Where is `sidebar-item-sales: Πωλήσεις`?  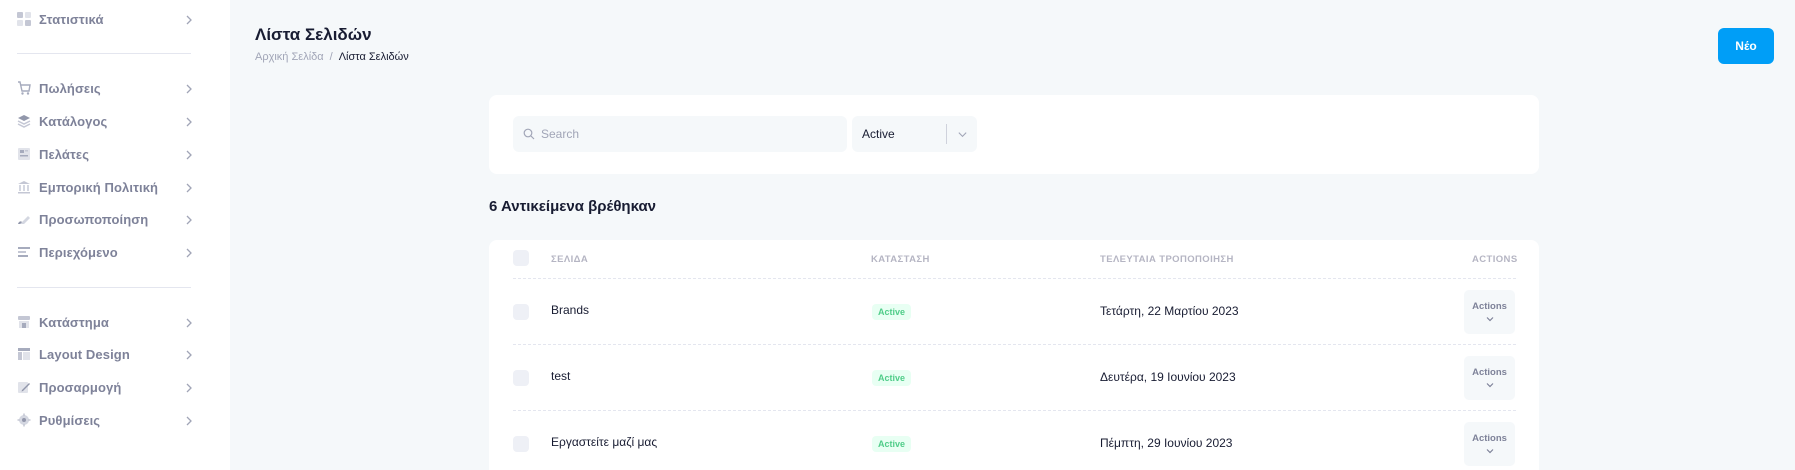 sidebar-item-sales: Πωλήσεις is located at coordinates (106, 88).